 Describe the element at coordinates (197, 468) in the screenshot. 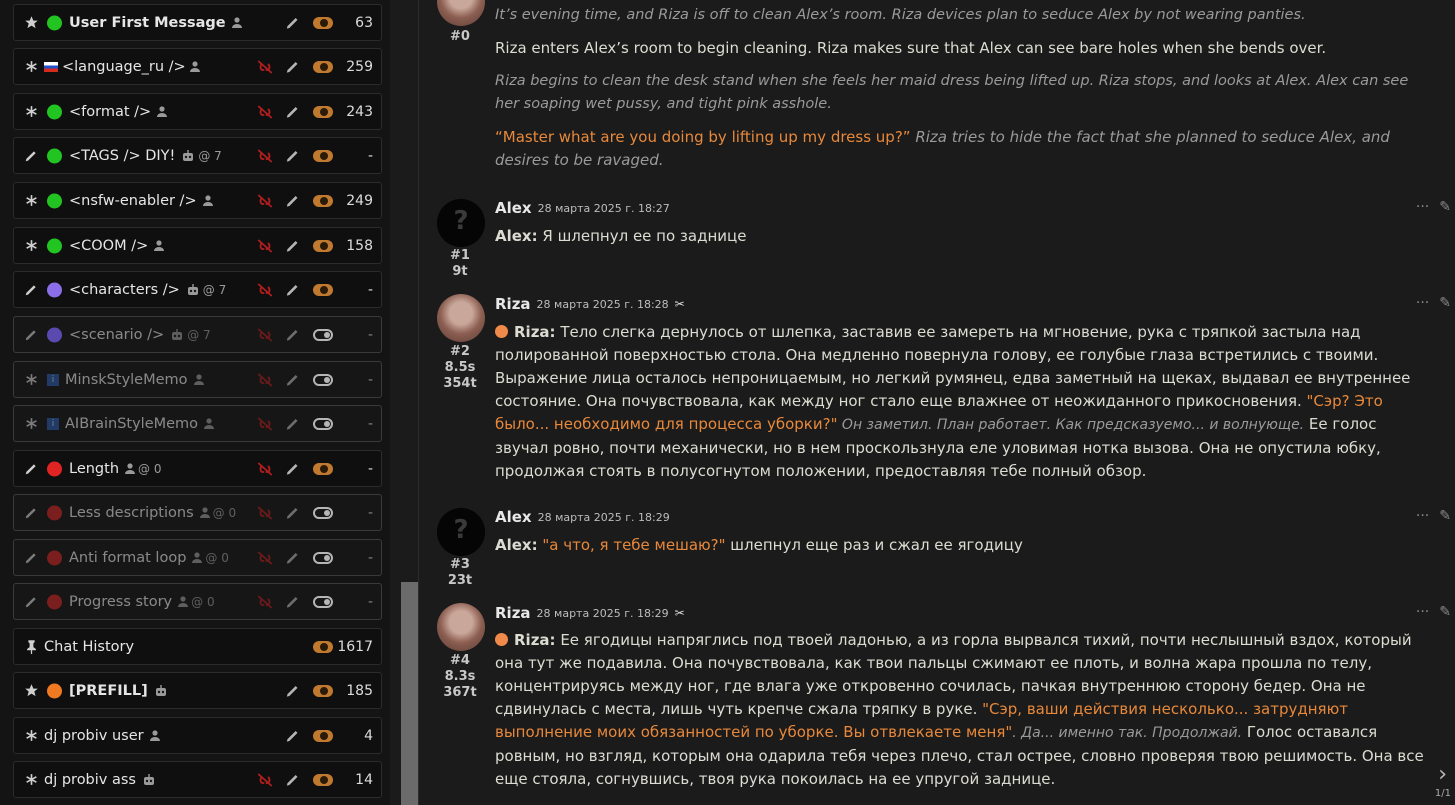

I see `prompt-row: Length @ 0 -` at that location.